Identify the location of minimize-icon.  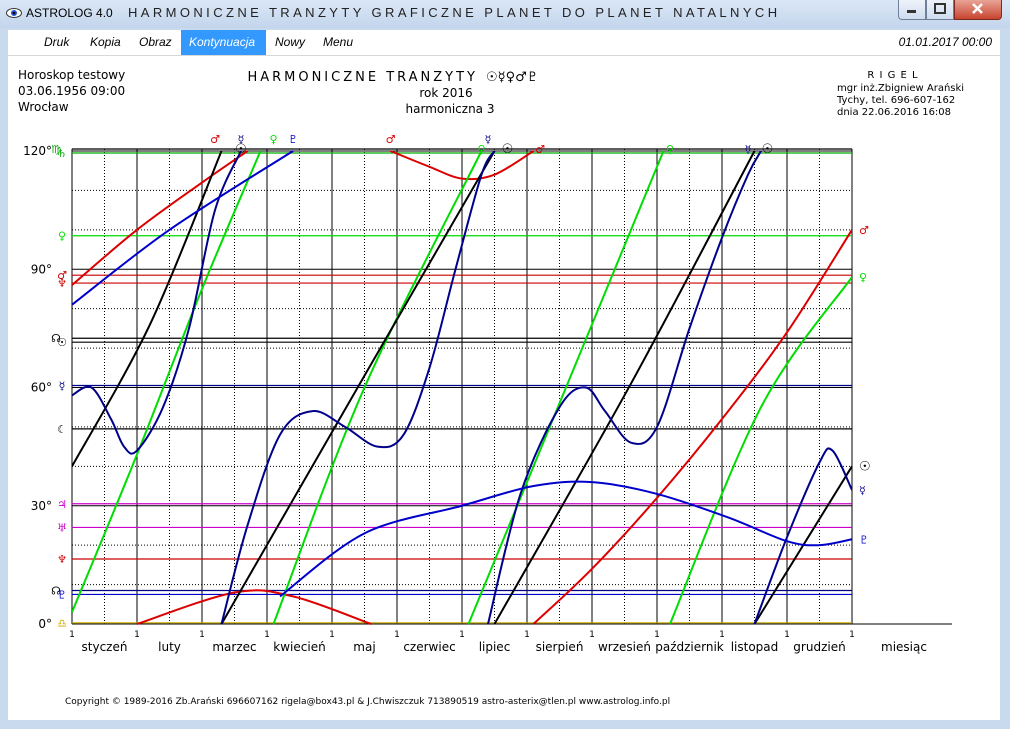
(911, 11).